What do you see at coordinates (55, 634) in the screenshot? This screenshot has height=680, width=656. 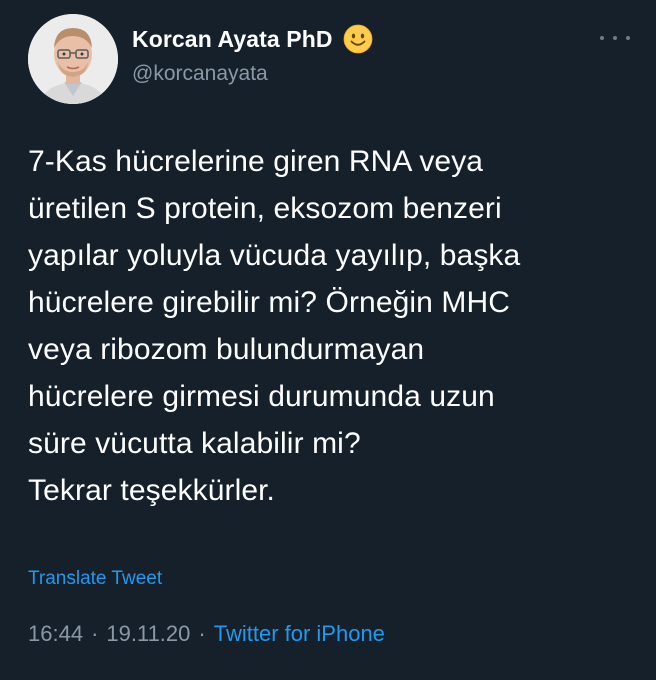 I see `tweet-time: 16:44` at bounding box center [55, 634].